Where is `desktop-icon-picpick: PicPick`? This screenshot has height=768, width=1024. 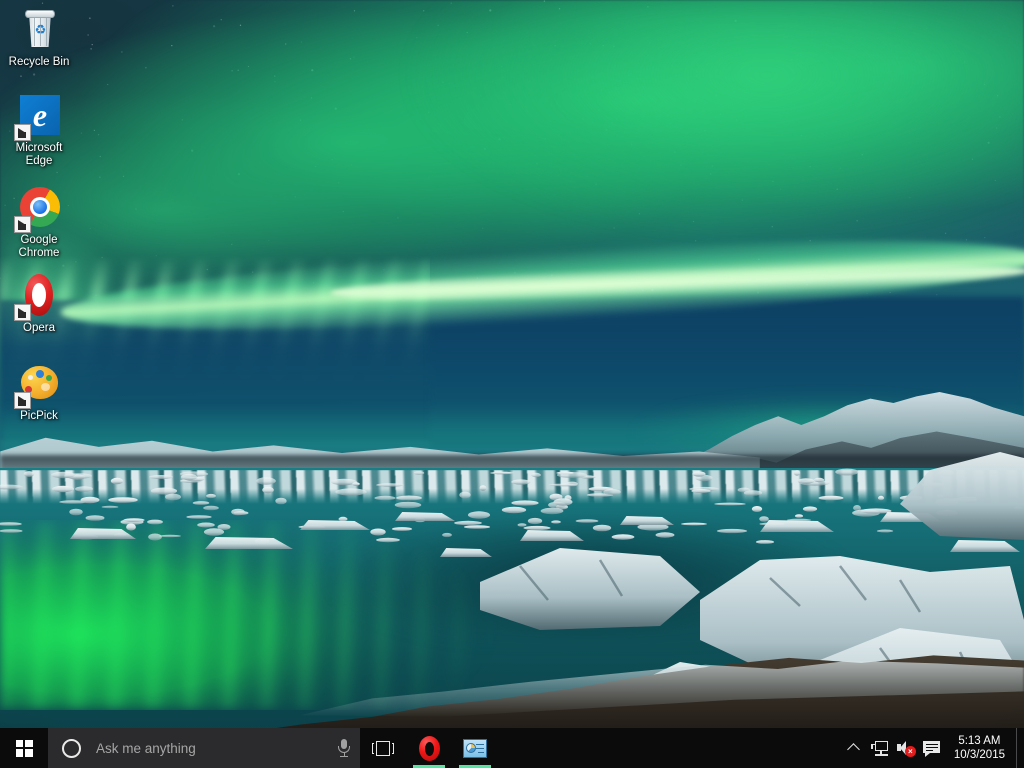
desktop-icon-picpick: PicPick is located at coordinates (39, 391).